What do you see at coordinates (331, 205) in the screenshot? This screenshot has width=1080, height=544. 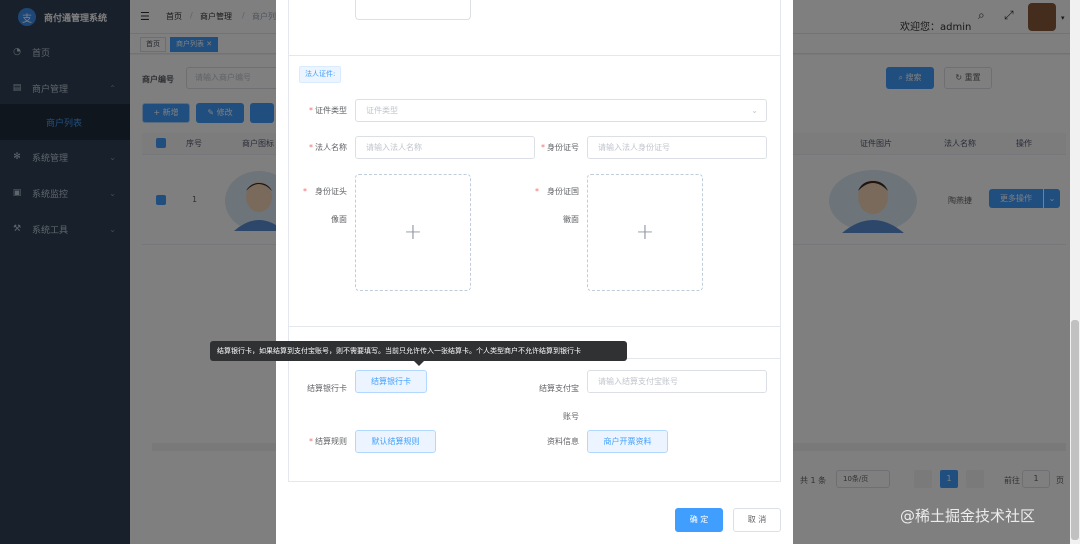 I see `id-front-label-text: 身份证头像面` at bounding box center [331, 205].